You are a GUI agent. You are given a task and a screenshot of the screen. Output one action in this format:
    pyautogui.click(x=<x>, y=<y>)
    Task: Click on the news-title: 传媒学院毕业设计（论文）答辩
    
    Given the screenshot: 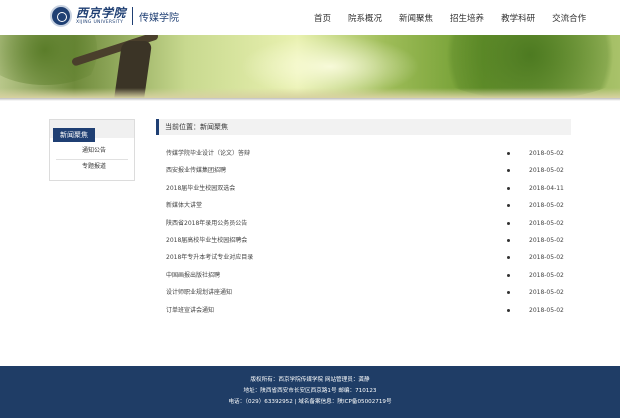 What is the action you would take?
    pyautogui.click(x=208, y=153)
    